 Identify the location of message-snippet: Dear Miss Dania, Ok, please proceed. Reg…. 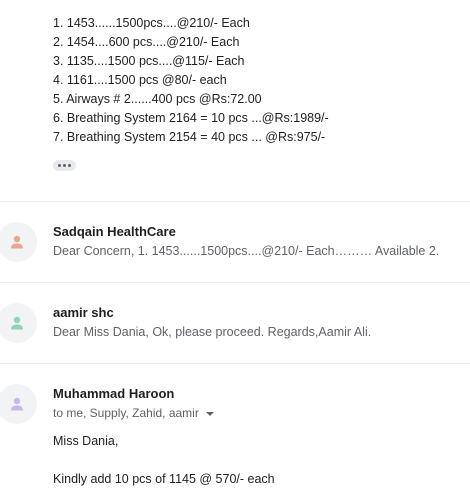
(212, 332).